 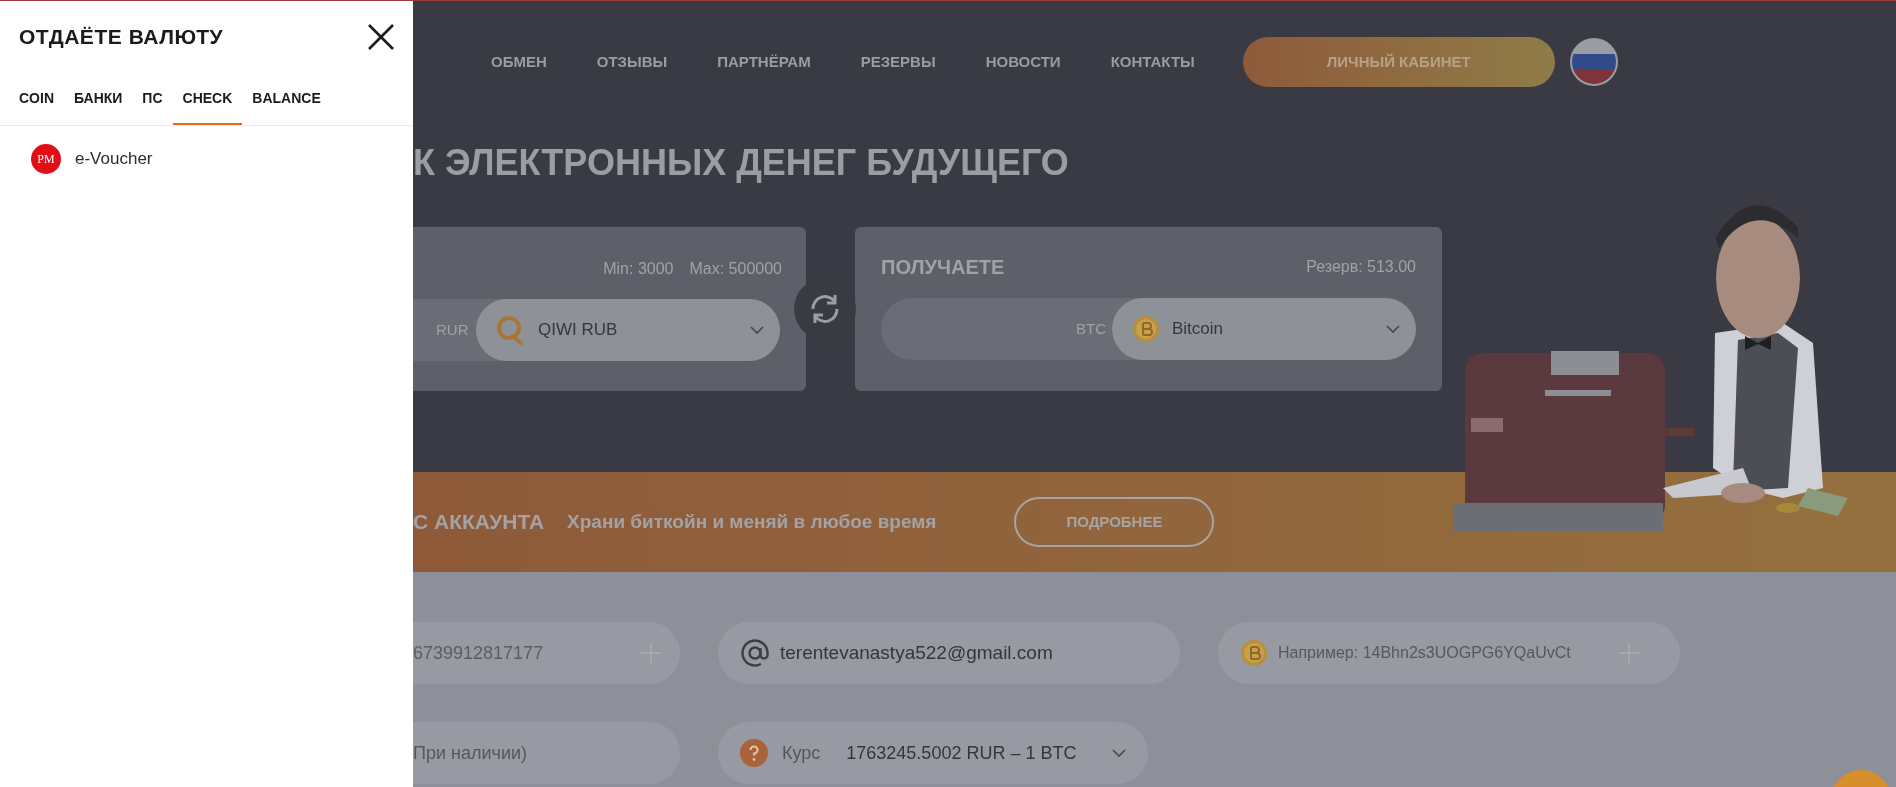 What do you see at coordinates (916, 652) in the screenshot?
I see `email-value: terentevanastya522@gmail.com` at bounding box center [916, 652].